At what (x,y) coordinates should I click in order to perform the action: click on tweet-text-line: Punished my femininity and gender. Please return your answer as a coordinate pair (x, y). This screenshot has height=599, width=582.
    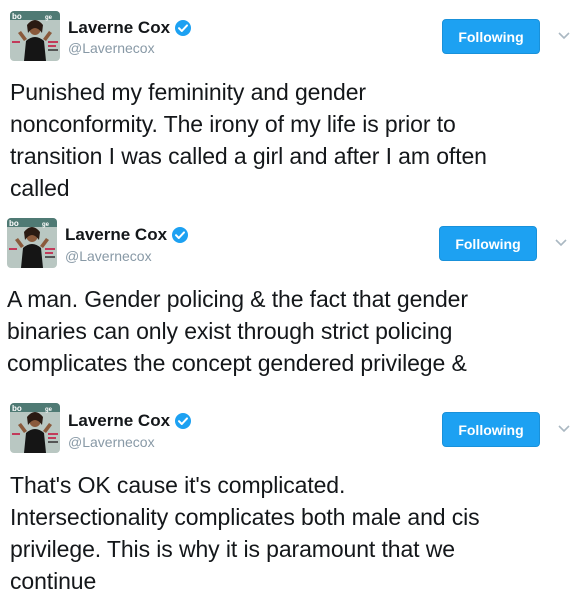
    Looking at the image, I should click on (188, 92).